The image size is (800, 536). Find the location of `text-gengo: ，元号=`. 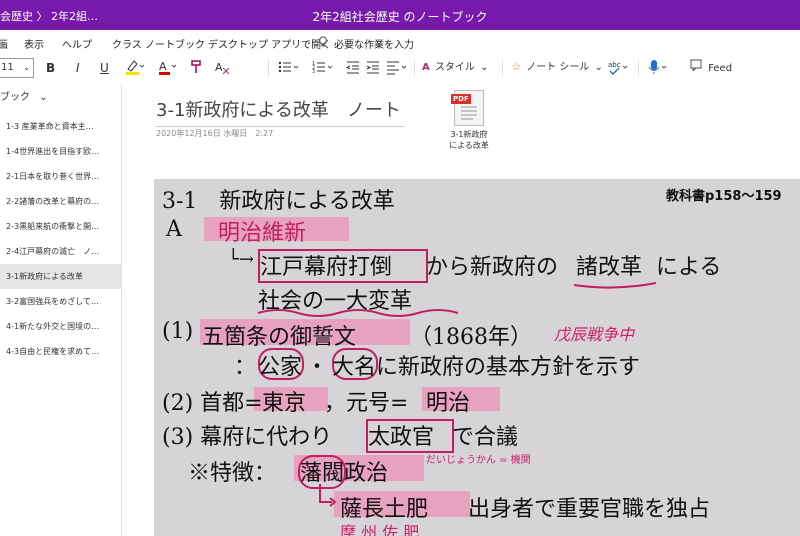

text-gengo: ，元号= is located at coordinates (366, 401).